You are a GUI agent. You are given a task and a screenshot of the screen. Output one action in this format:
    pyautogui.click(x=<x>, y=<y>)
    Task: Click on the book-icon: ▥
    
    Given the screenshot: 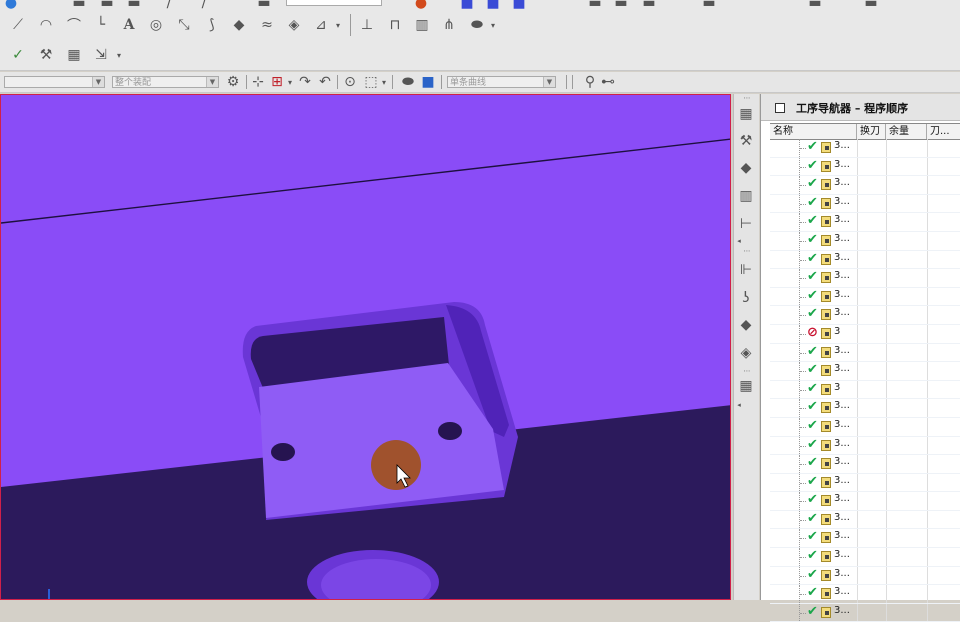 What is the action you would take?
    pyautogui.click(x=422, y=25)
    